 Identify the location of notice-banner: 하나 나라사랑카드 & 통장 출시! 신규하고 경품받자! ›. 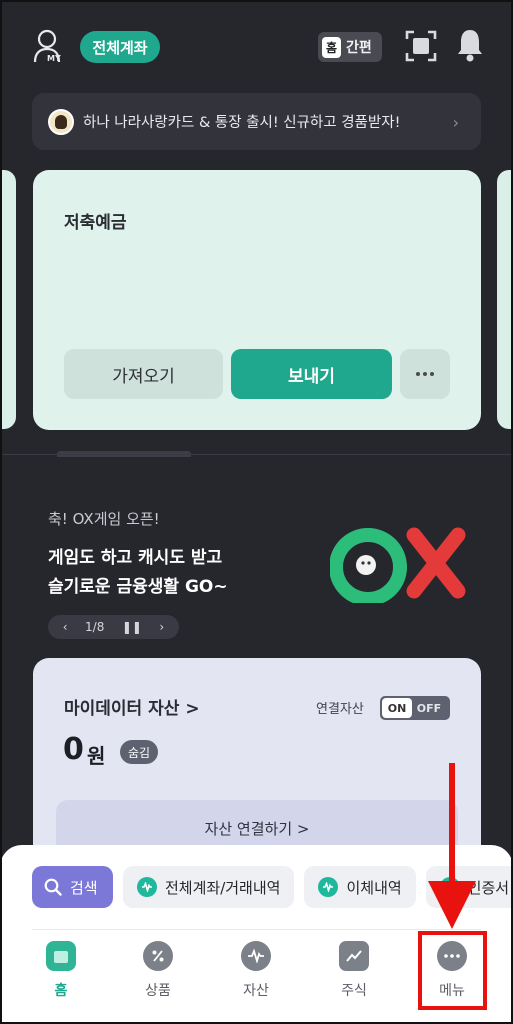
(256, 121).